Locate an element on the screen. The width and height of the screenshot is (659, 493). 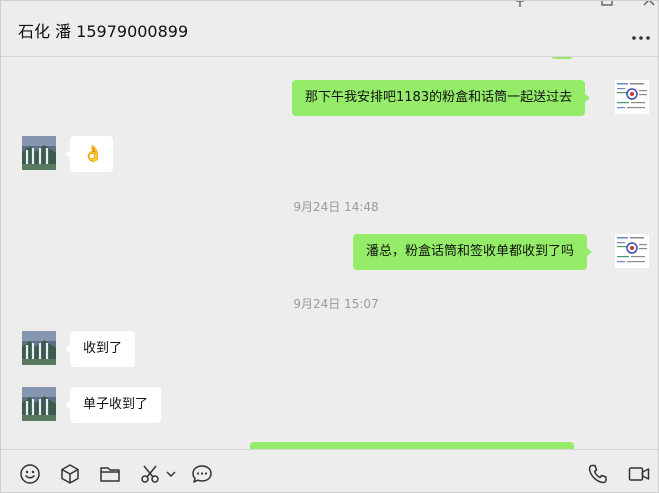
phone-icon is located at coordinates (598, 474).